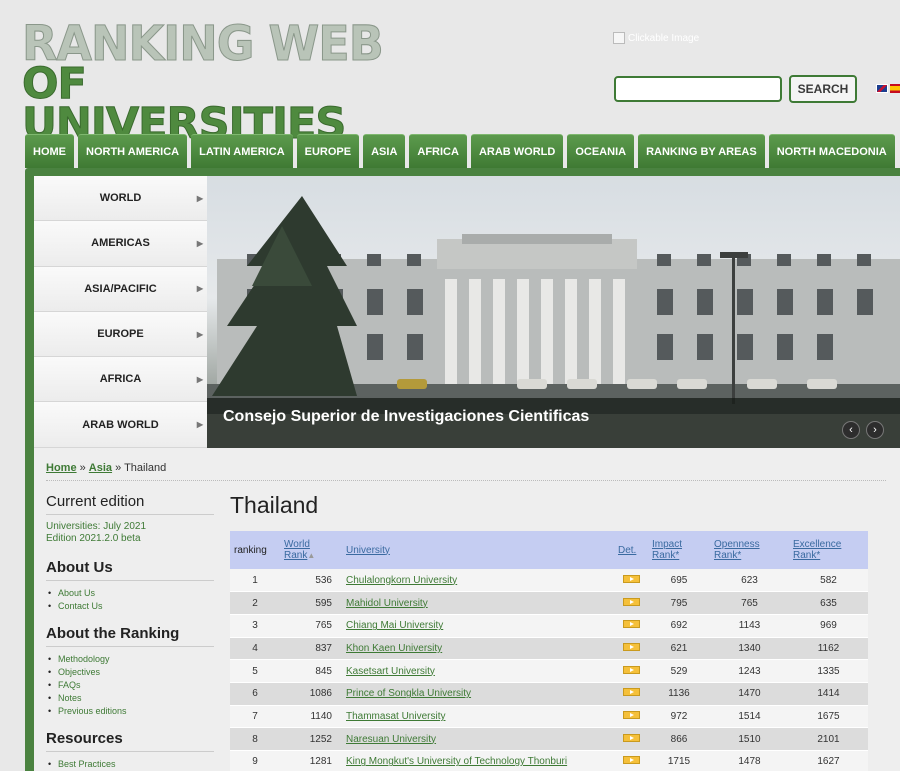  What do you see at coordinates (255, 671) in the screenshot?
I see `cell-ranking: 5` at bounding box center [255, 671].